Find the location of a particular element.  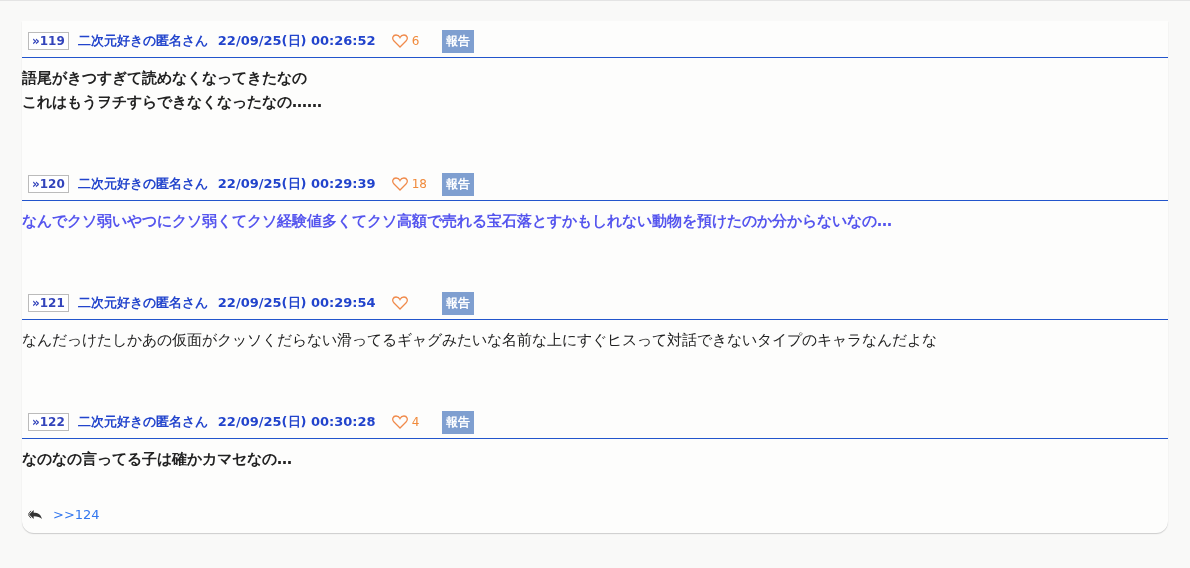

post-number-link: »119 is located at coordinates (48, 41).